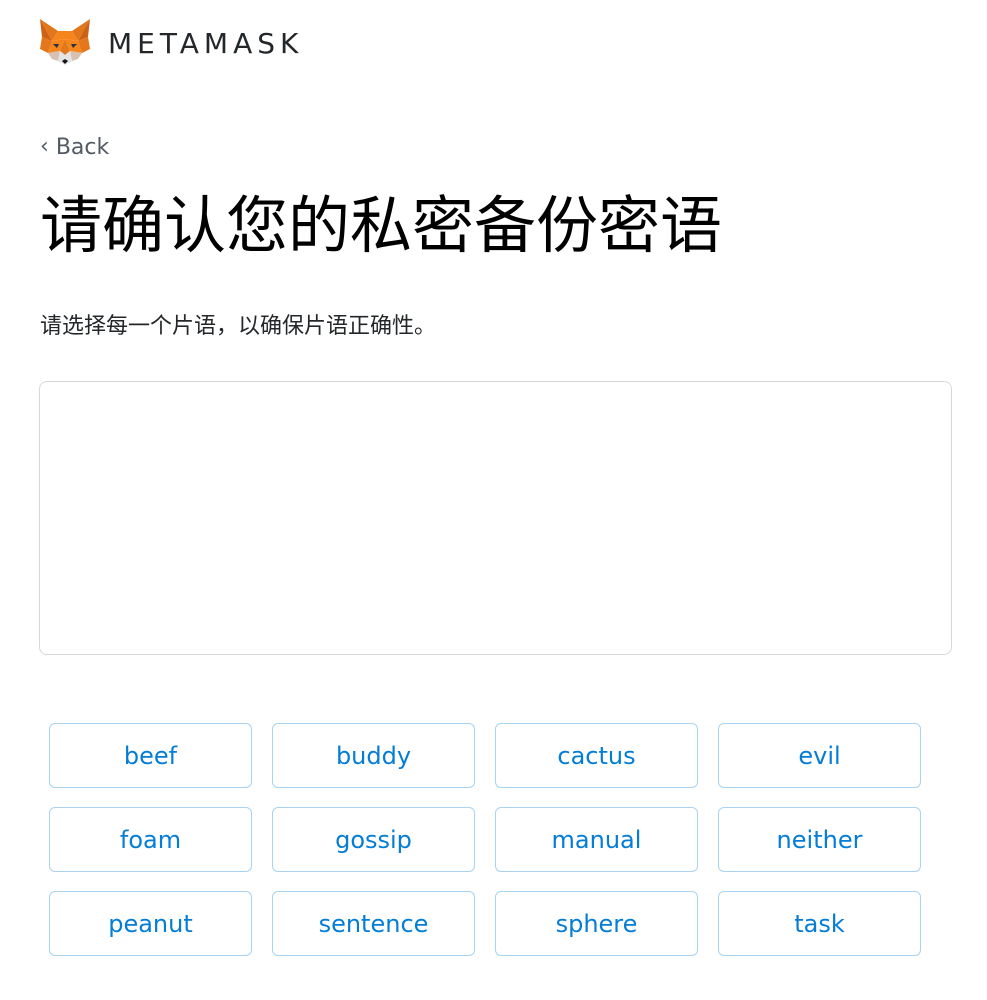  Describe the element at coordinates (65, 42) in the screenshot. I see `metamask-fox-icon` at that location.